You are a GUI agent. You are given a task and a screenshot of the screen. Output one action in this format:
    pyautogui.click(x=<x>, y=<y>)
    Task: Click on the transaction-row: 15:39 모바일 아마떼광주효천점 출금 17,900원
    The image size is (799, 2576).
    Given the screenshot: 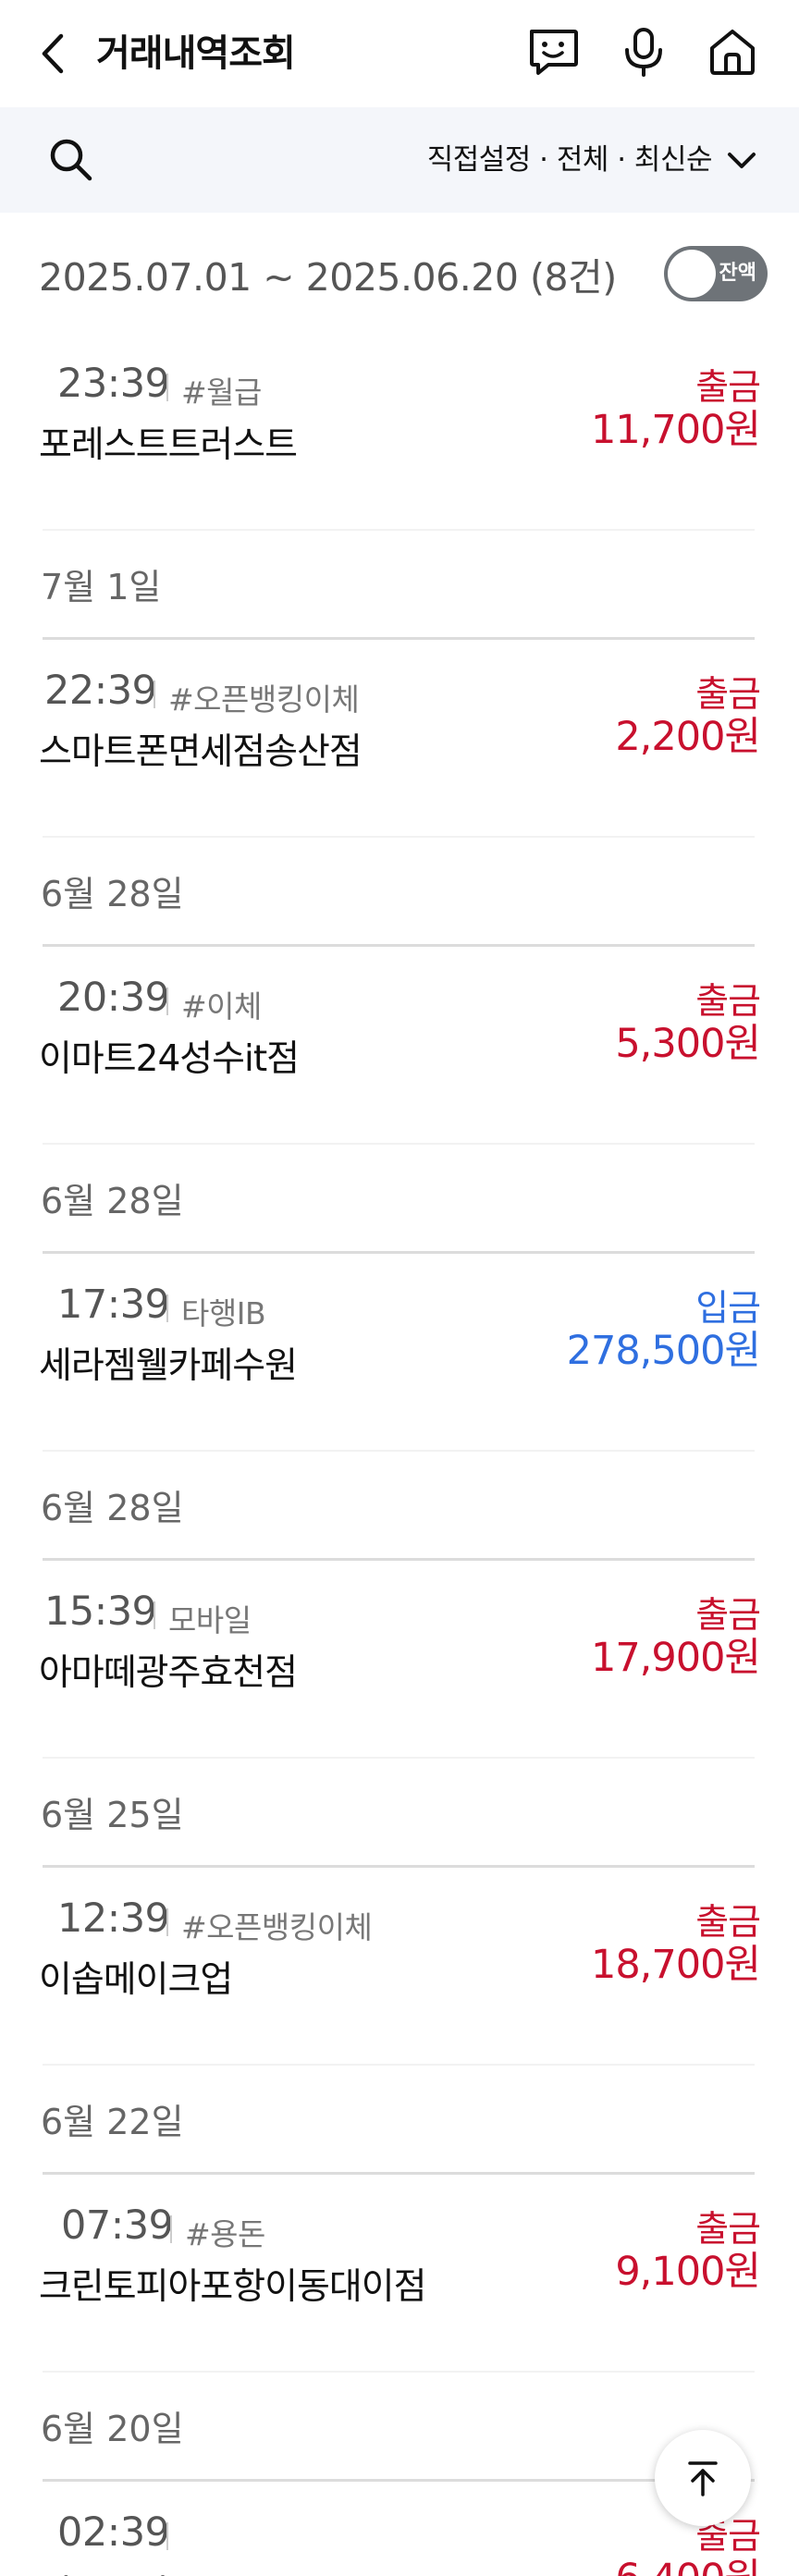 What is the action you would take?
    pyautogui.click(x=399, y=1660)
    